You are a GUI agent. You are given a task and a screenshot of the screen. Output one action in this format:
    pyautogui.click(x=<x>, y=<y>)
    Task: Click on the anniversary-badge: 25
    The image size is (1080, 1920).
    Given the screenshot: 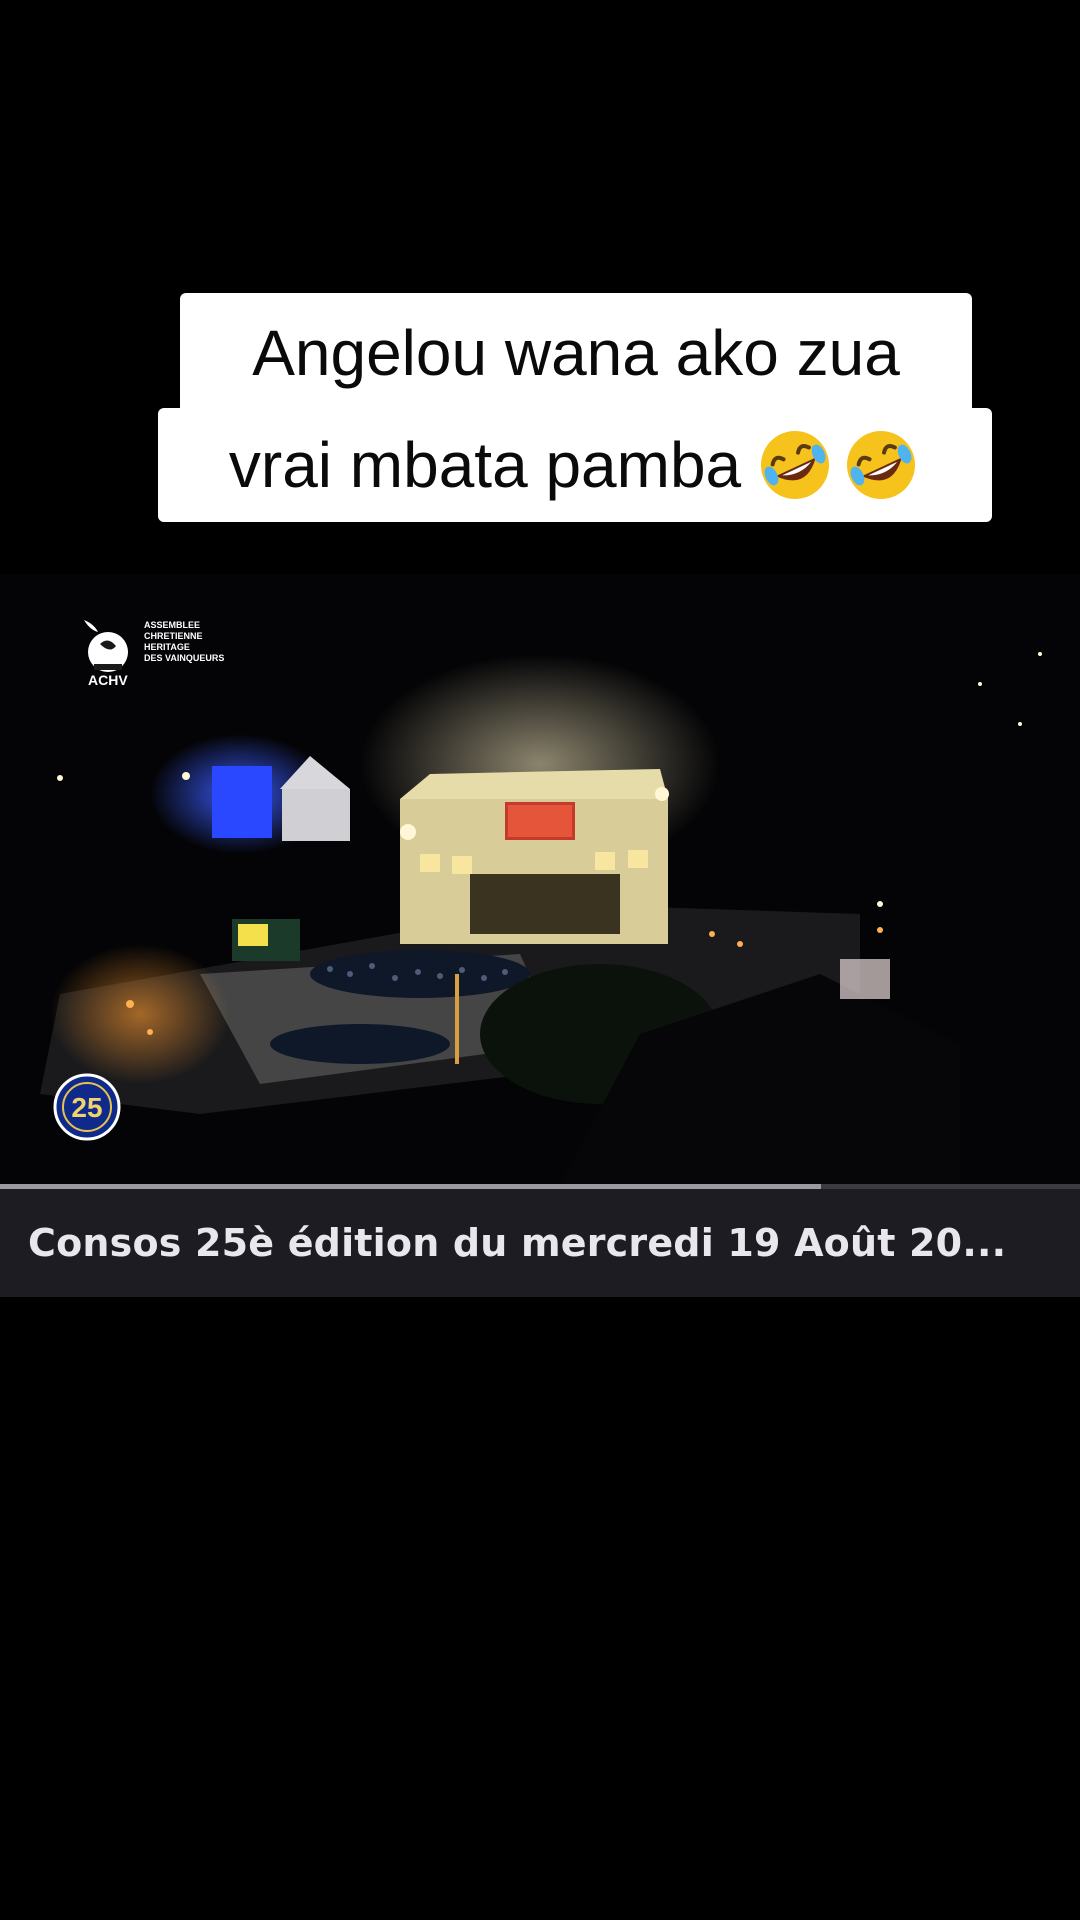 What is the action you would take?
    pyautogui.click(x=87, y=1107)
    